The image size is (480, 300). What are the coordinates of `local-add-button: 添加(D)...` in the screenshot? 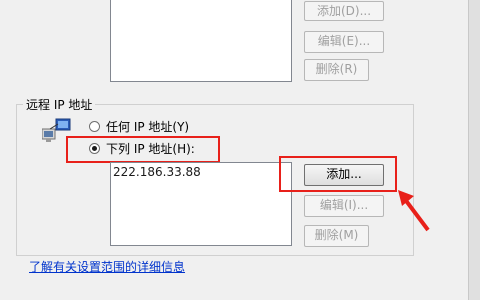 It's located at (344, 11).